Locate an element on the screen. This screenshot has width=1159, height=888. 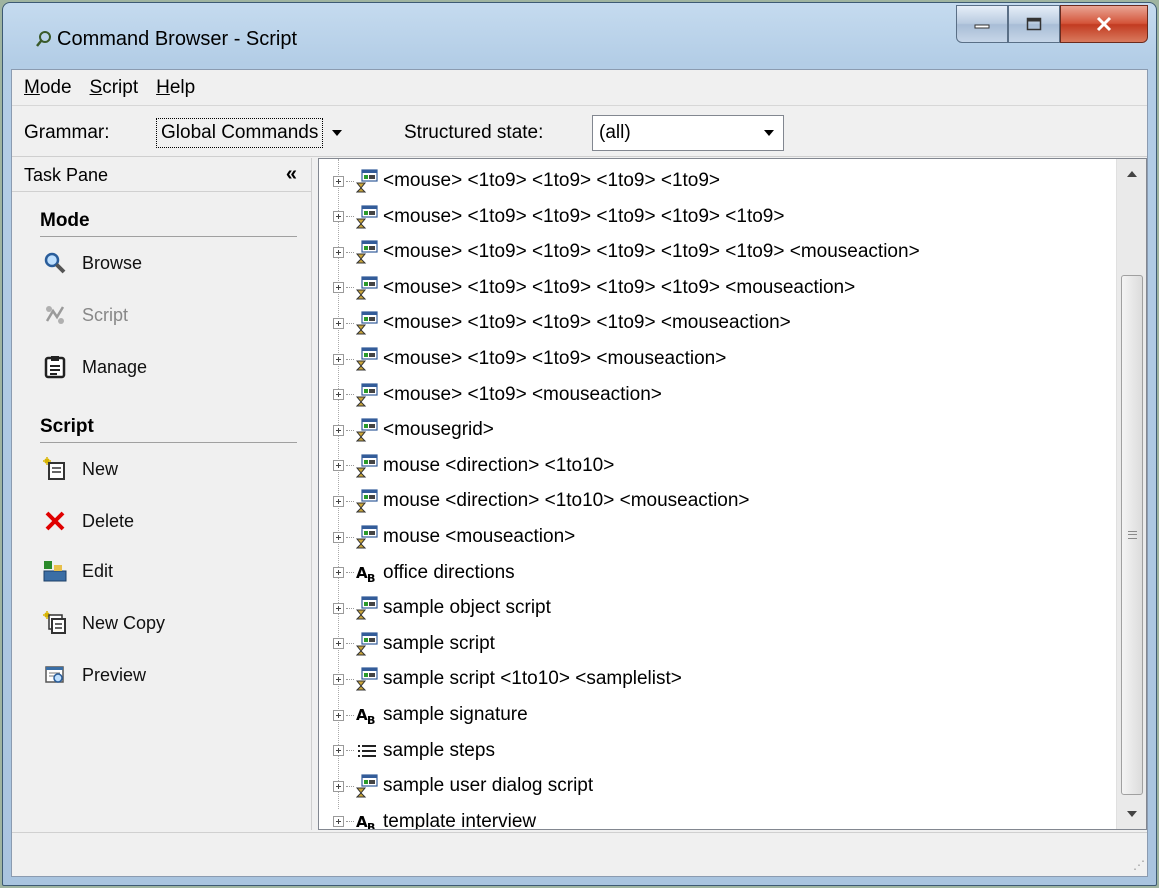
script-section-title: Script is located at coordinates (67, 426).